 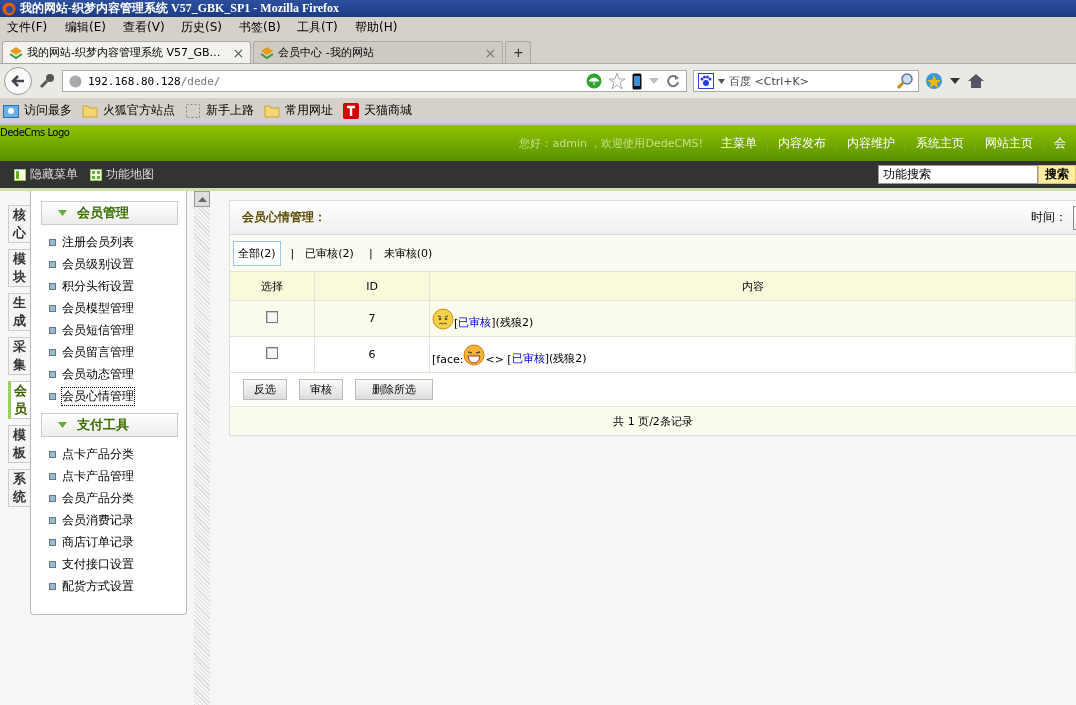 I want to click on home-icon, so click(x=976, y=81).